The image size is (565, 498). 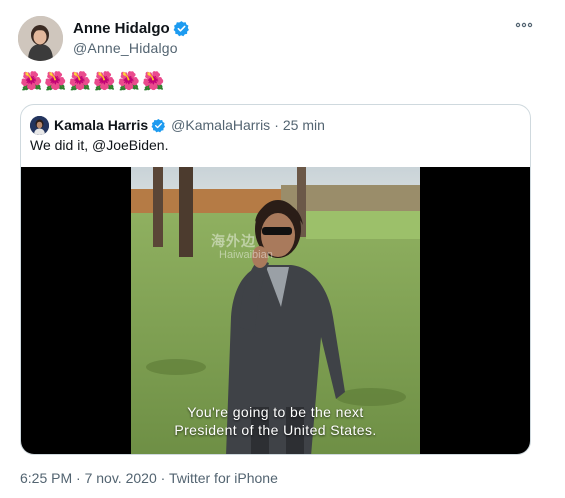 I want to click on quoted-tweet-header: Kamala Harris @KamalaHarris · 25 min, so click(x=177, y=125).